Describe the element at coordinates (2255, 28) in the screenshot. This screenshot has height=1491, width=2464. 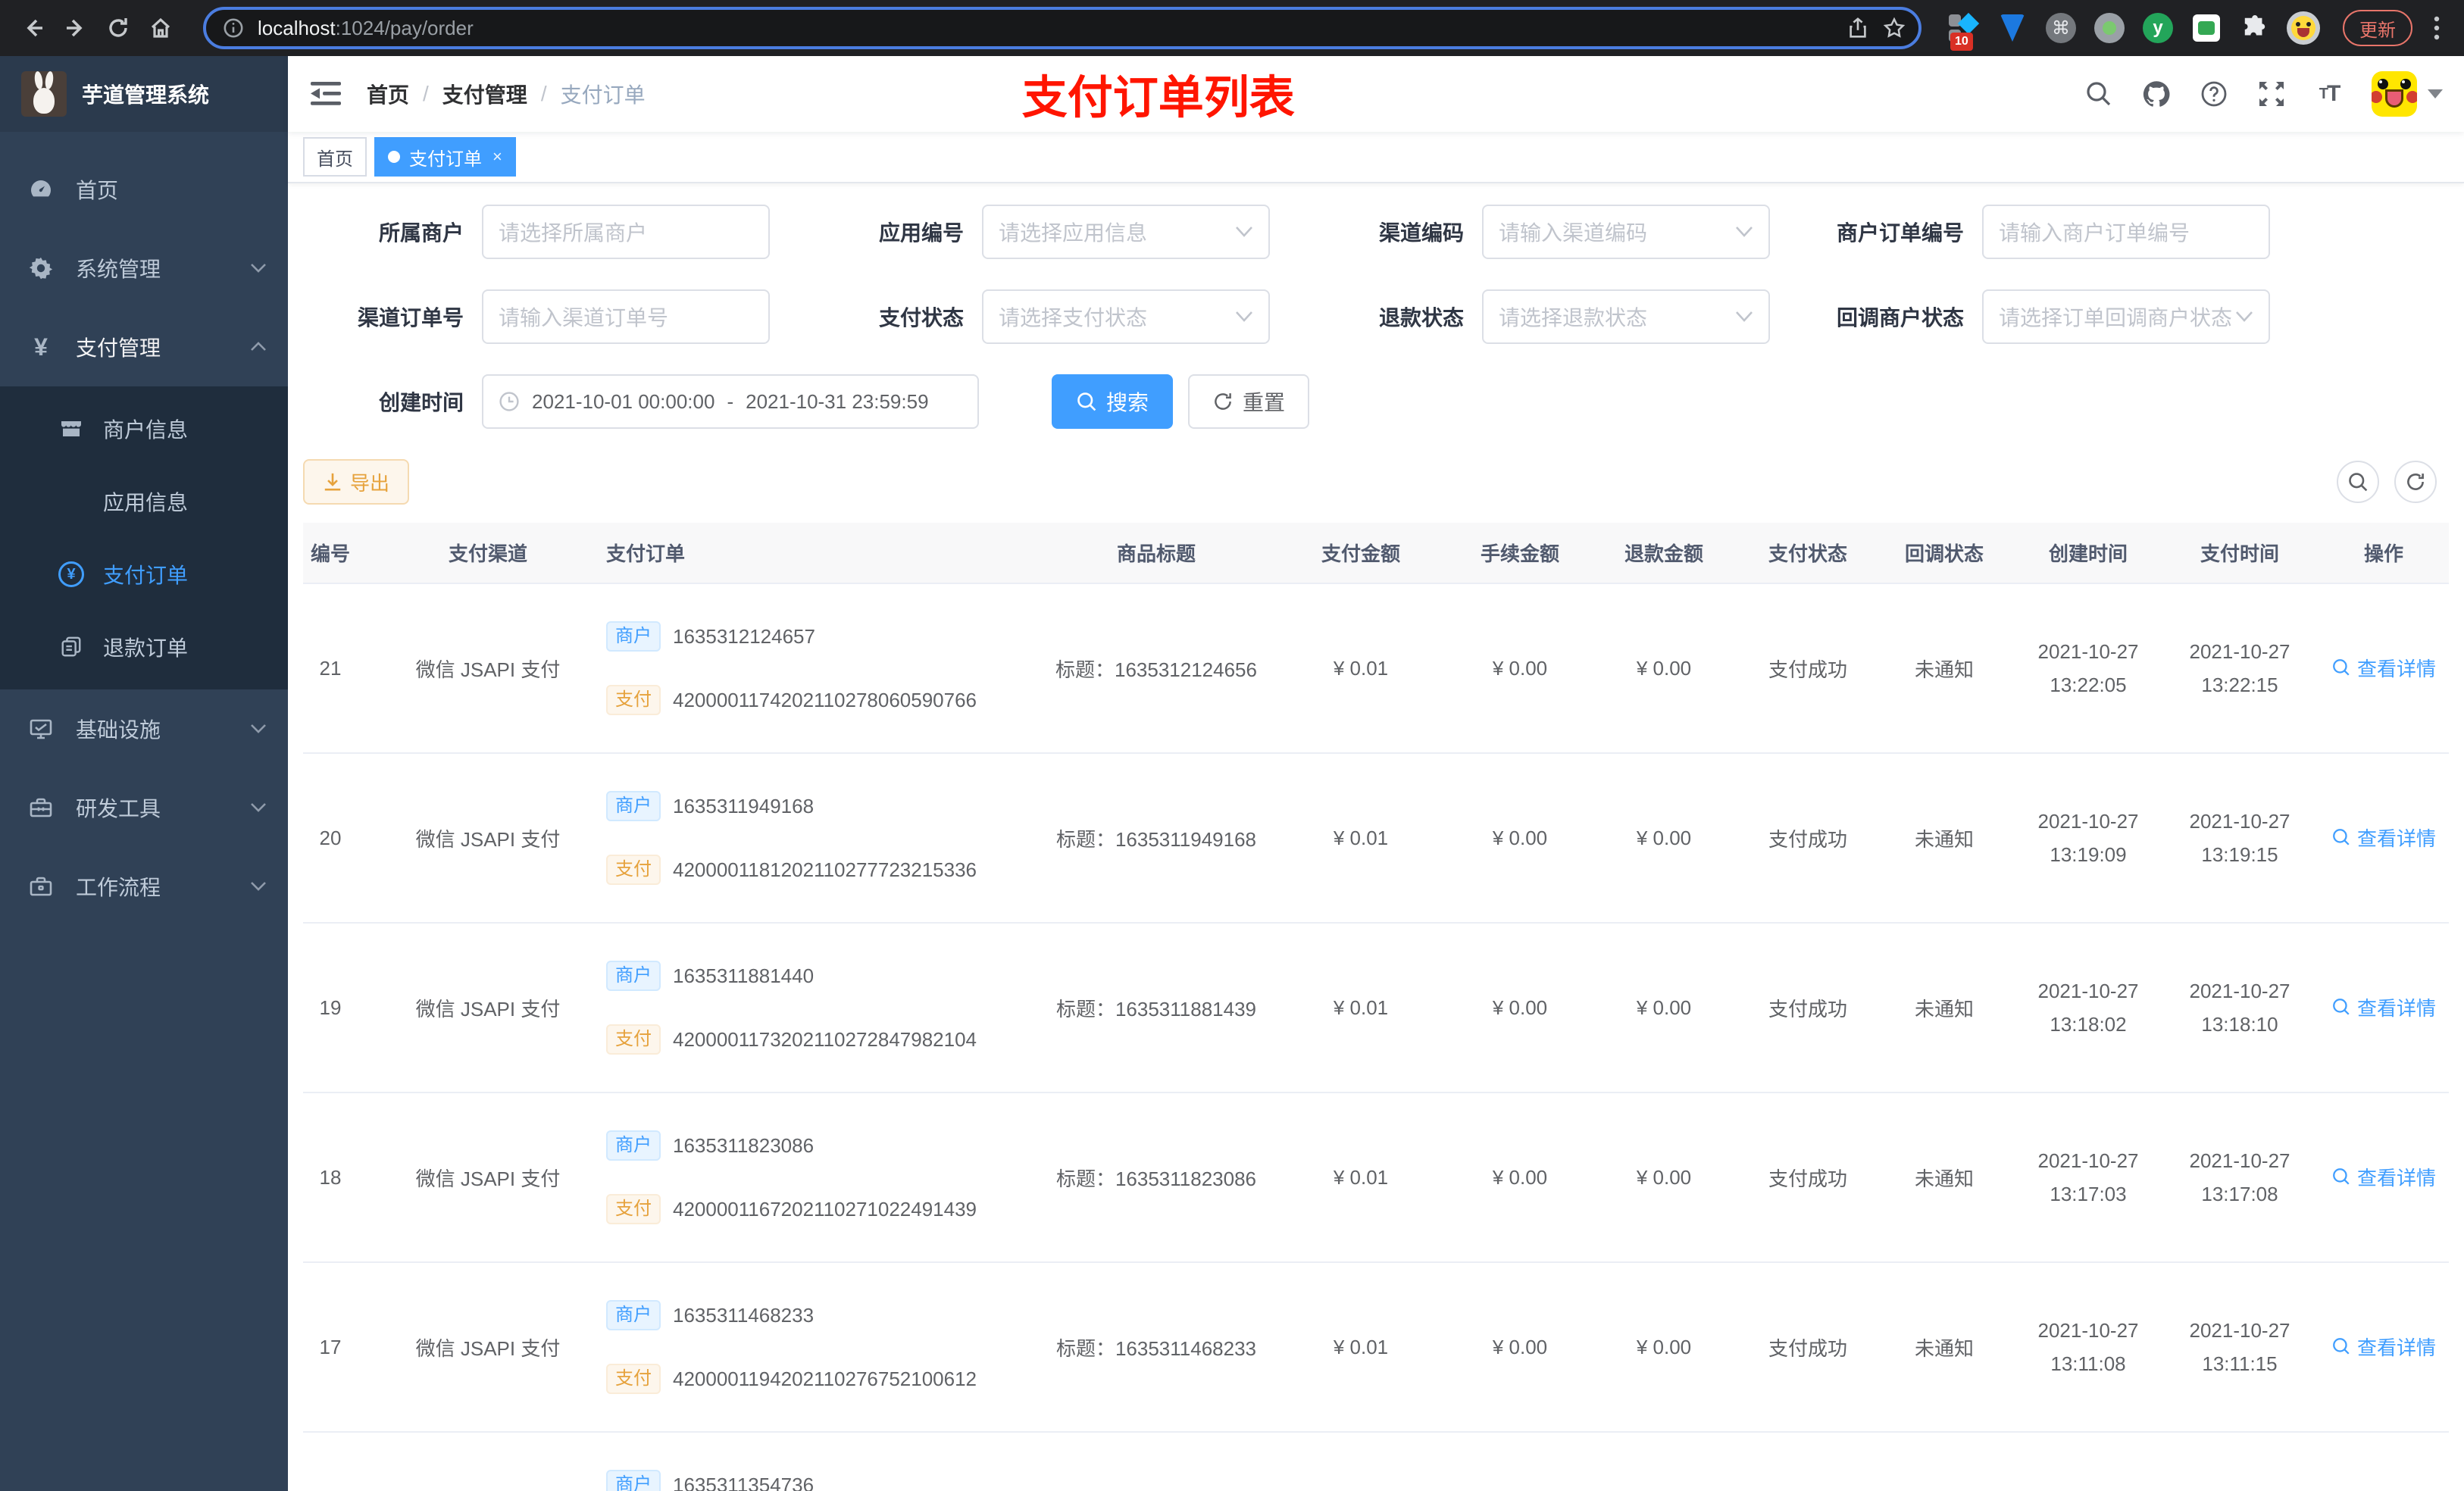
I see `extensions-puzzle-icon` at that location.